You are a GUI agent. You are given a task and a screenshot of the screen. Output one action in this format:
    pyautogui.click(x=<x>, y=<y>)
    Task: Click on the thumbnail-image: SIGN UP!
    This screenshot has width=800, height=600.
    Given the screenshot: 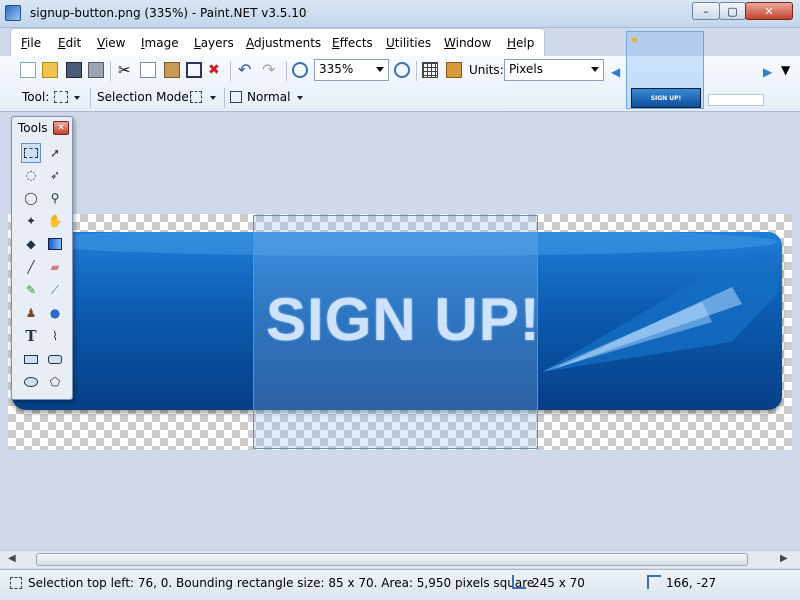 What is the action you would take?
    pyautogui.click(x=666, y=98)
    